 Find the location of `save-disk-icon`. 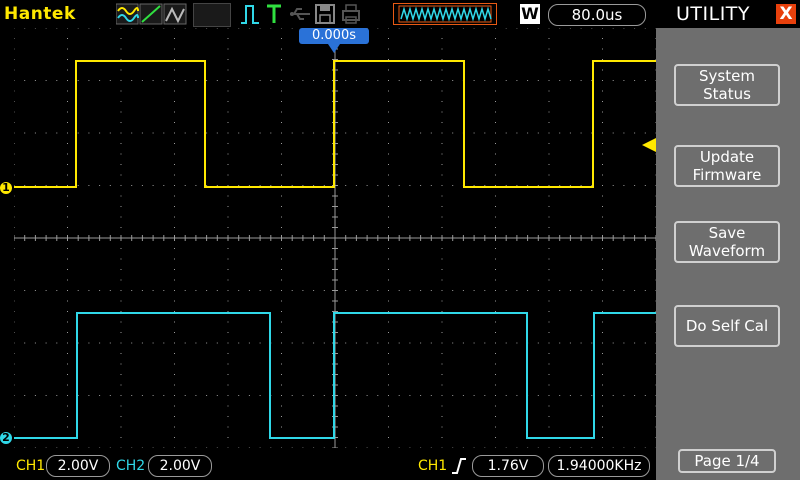

save-disk-icon is located at coordinates (325, 14).